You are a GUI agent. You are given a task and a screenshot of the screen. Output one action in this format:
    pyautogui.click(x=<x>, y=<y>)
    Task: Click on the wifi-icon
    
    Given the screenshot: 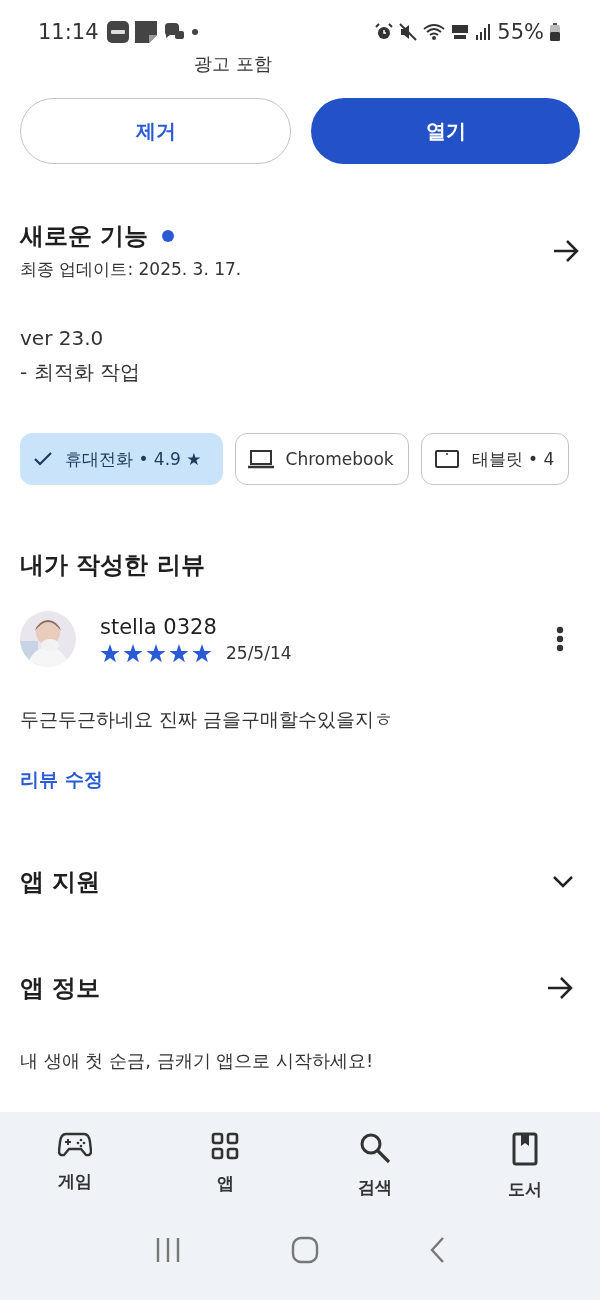 What is the action you would take?
    pyautogui.click(x=434, y=32)
    